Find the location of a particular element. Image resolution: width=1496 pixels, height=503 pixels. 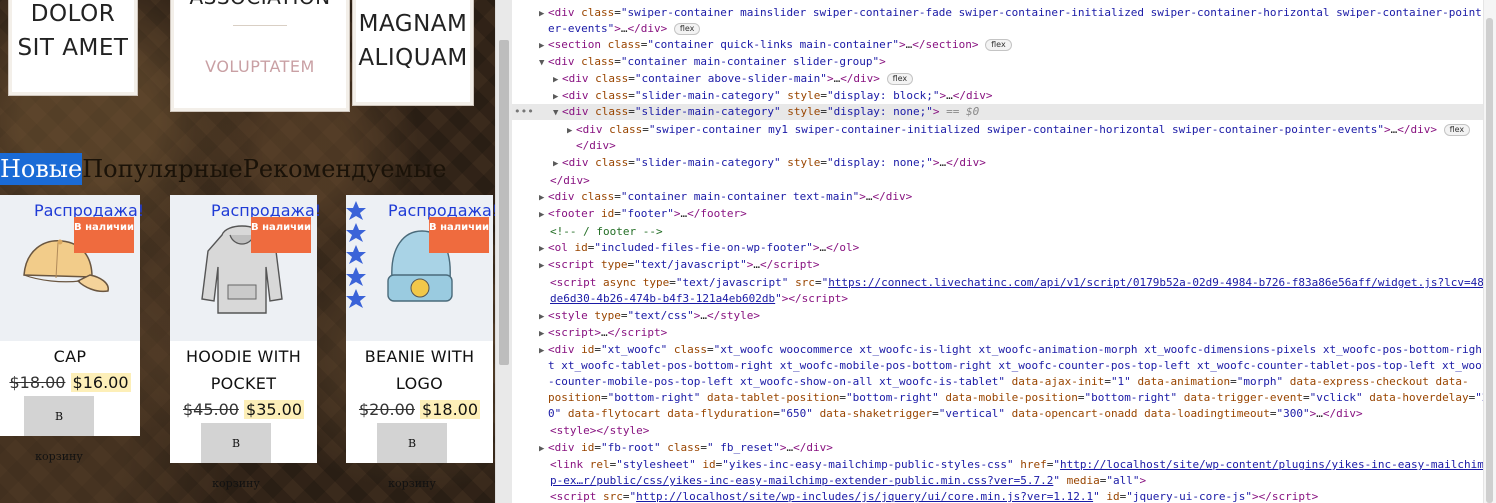

old-price: $18.00 is located at coordinates (37, 382).